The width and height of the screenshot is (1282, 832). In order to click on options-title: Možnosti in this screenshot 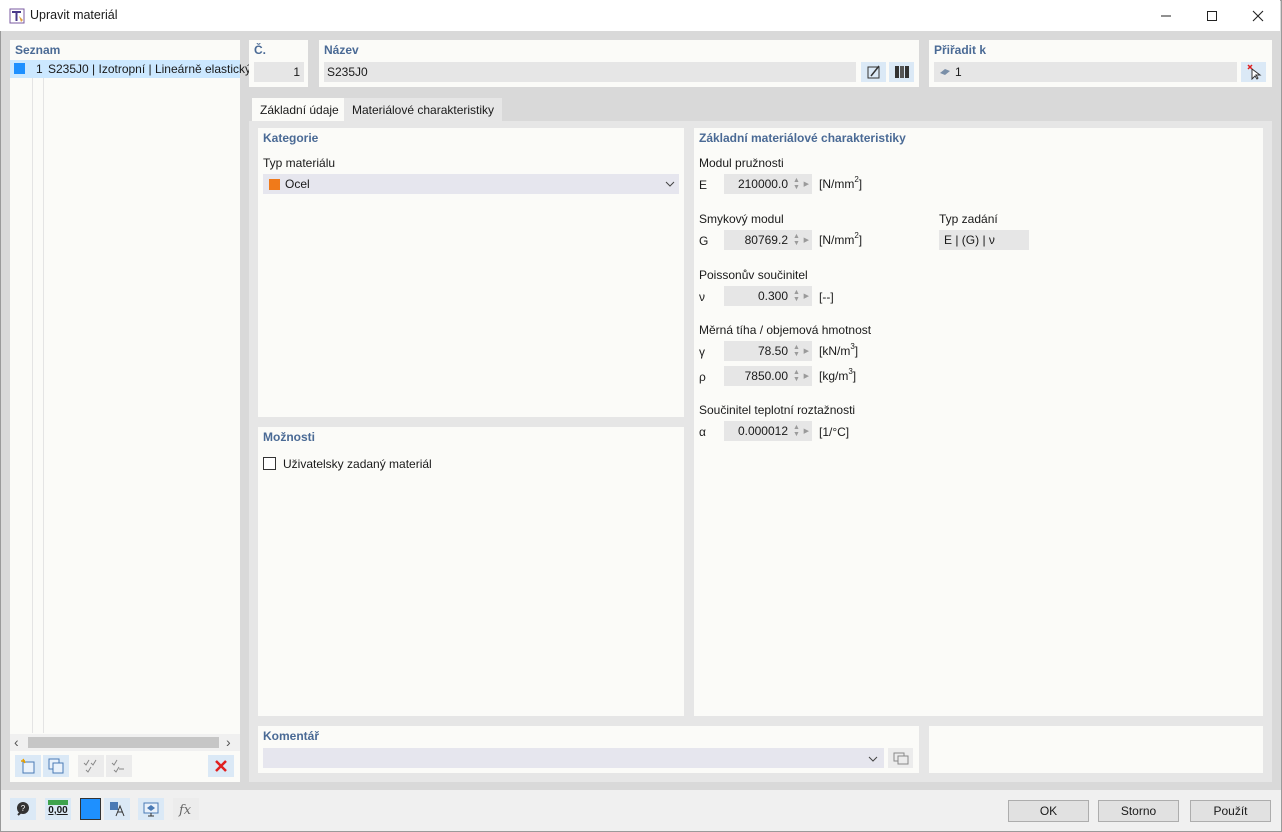, I will do `click(289, 437)`.